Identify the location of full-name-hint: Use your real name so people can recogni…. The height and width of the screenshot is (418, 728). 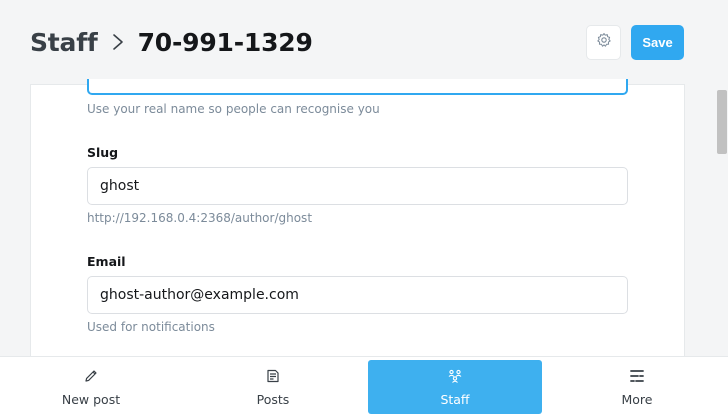
(233, 109).